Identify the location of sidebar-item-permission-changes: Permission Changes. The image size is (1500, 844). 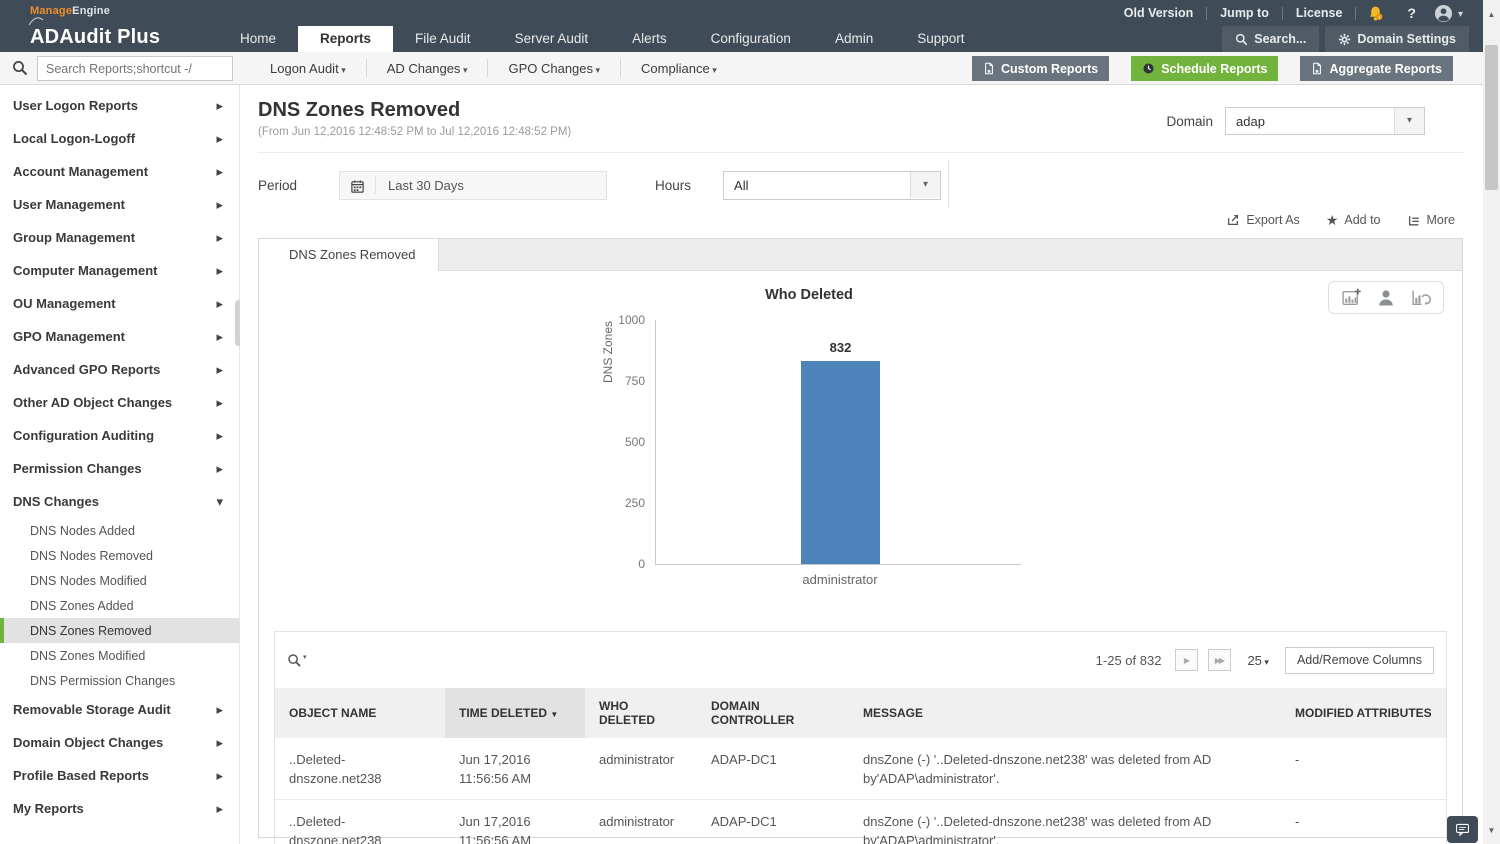
(119, 468).